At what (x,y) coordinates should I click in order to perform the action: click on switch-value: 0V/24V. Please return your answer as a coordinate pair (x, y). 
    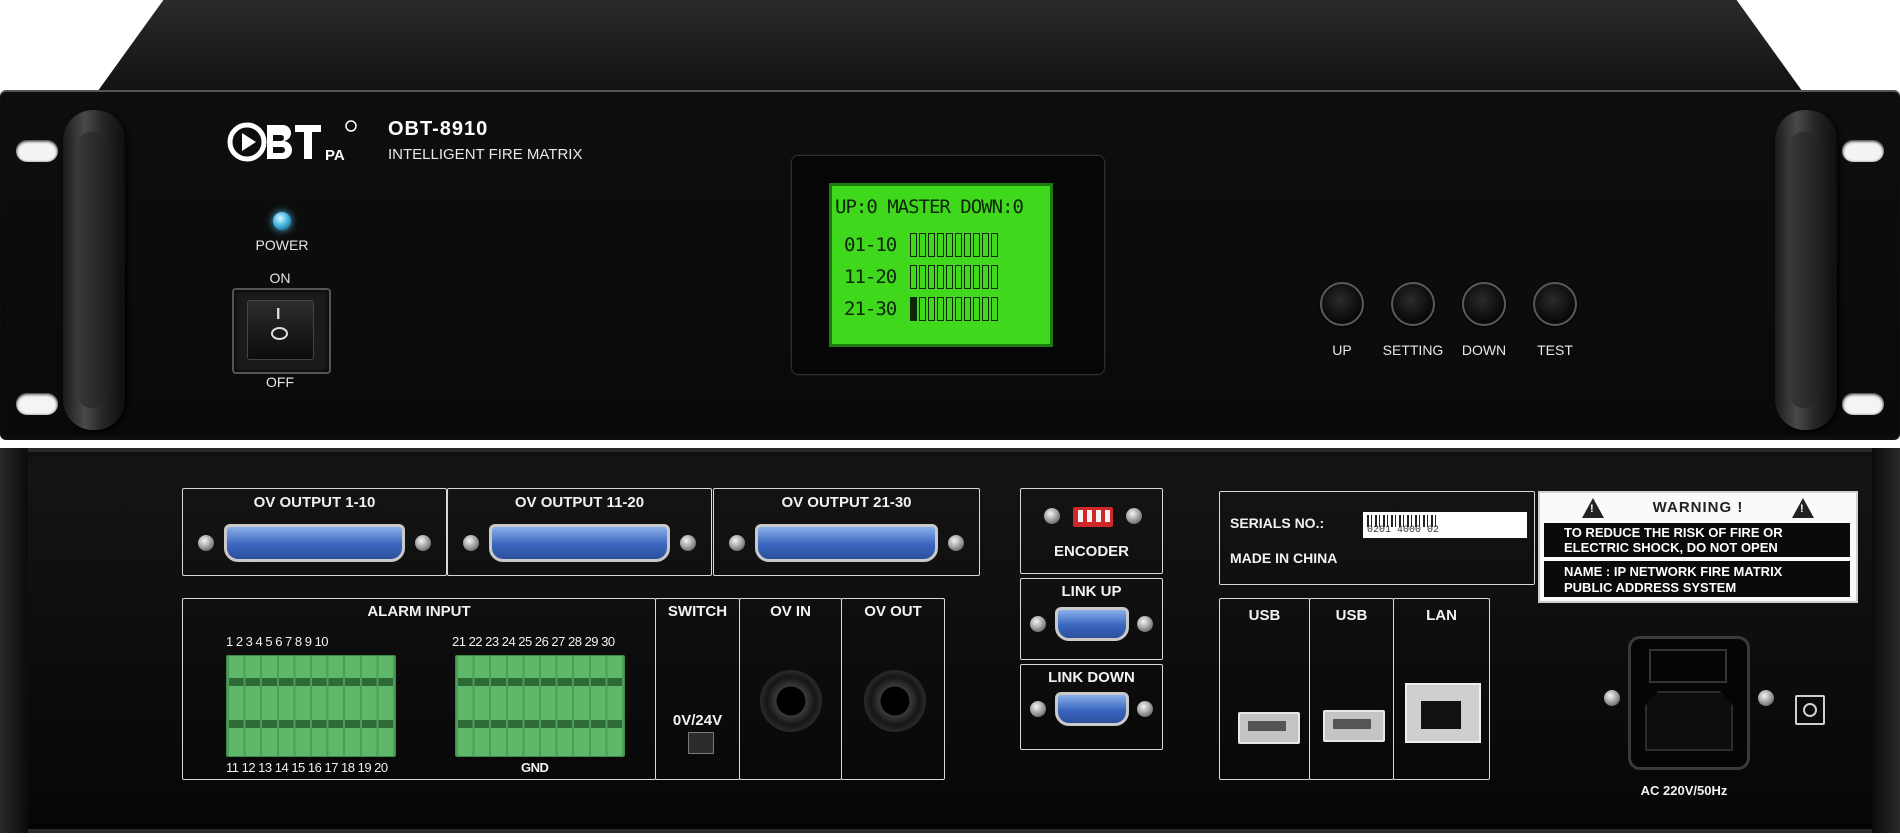
    Looking at the image, I should click on (697, 720).